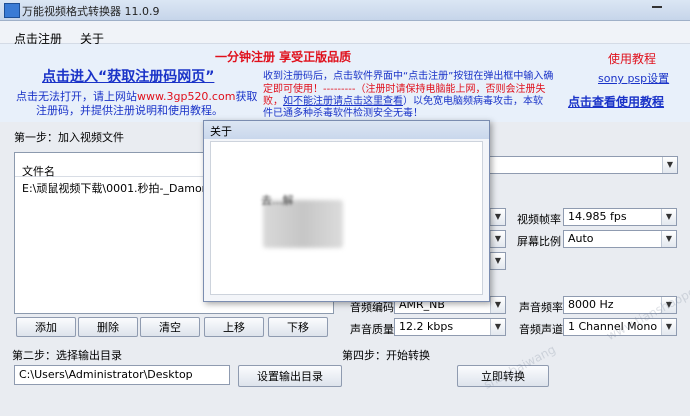  I want to click on banner-headline: 一分钟注册 享受正版品质, so click(283, 57).